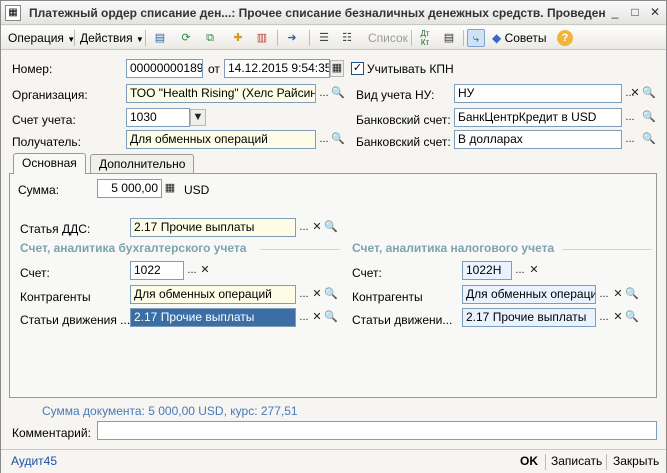 Image resolution: width=667 pixels, height=473 pixels. I want to click on maximize-button: □, so click(635, 13).